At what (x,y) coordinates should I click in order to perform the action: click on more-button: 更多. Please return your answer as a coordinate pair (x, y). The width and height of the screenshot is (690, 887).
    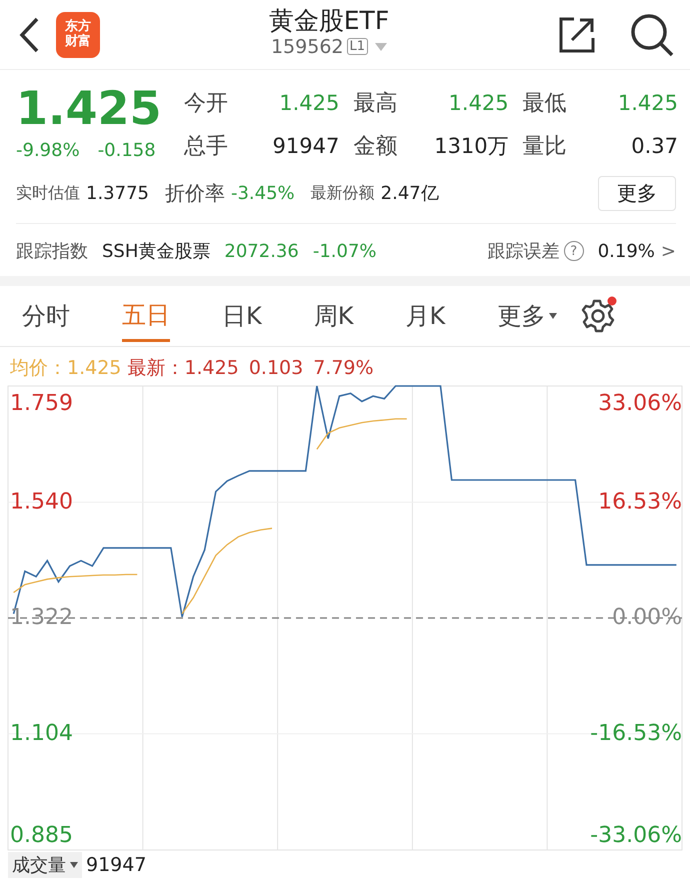
    Looking at the image, I should click on (637, 193).